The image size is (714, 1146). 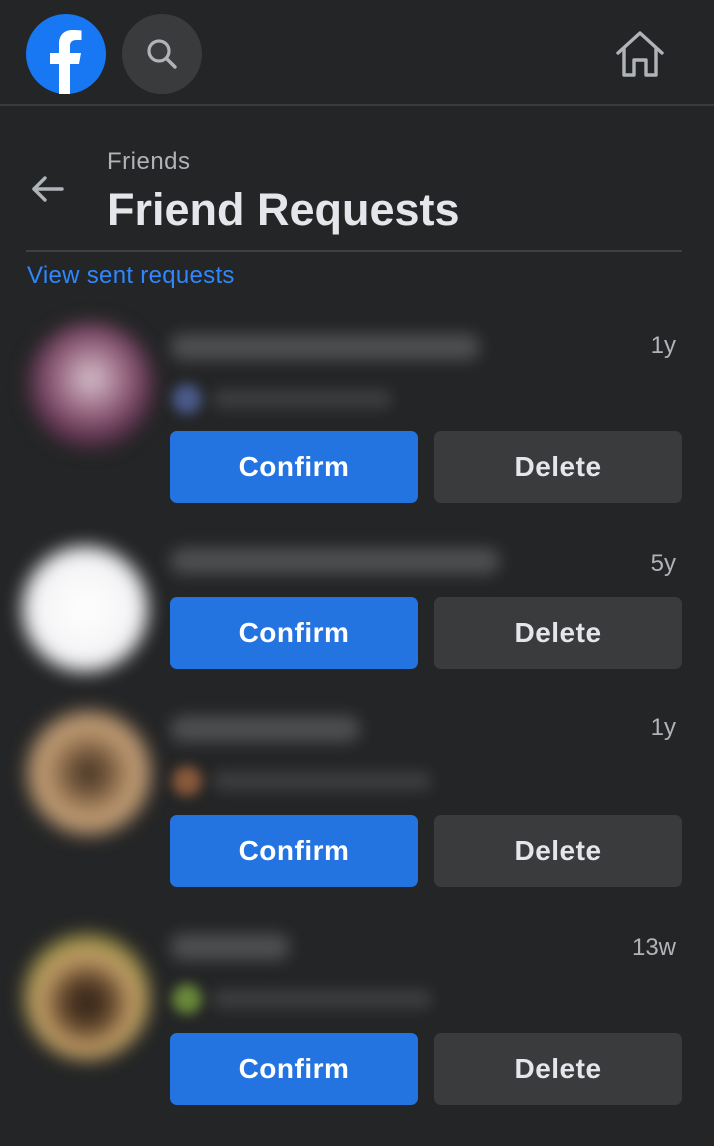 I want to click on arrow-left-icon, so click(x=48, y=189).